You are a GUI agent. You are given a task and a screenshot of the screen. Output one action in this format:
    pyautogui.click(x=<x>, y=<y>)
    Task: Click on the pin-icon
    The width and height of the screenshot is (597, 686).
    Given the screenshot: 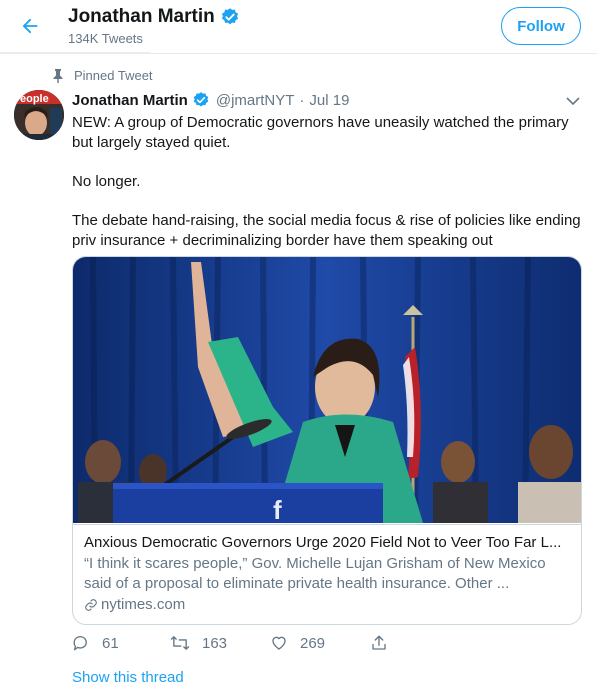 What is the action you would take?
    pyautogui.click(x=58, y=75)
    